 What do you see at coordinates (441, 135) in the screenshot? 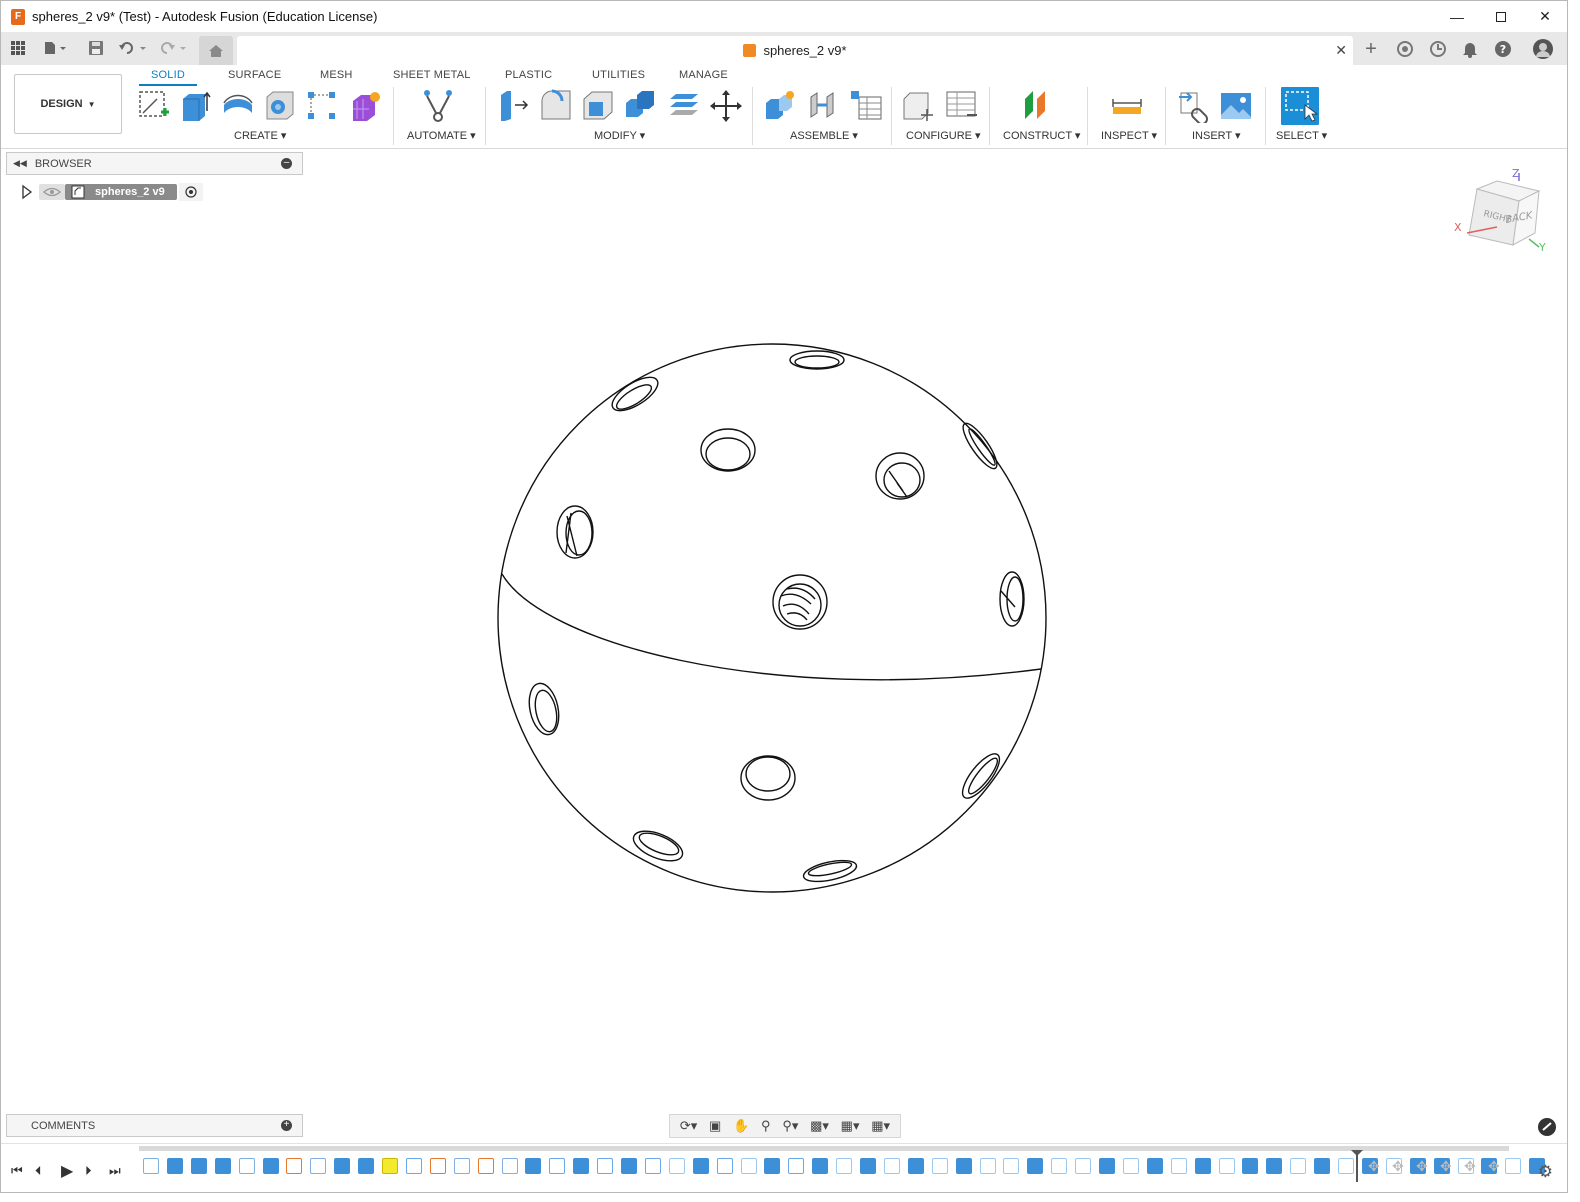
I see `automate-group-label: AUTOMATE ▾` at bounding box center [441, 135].